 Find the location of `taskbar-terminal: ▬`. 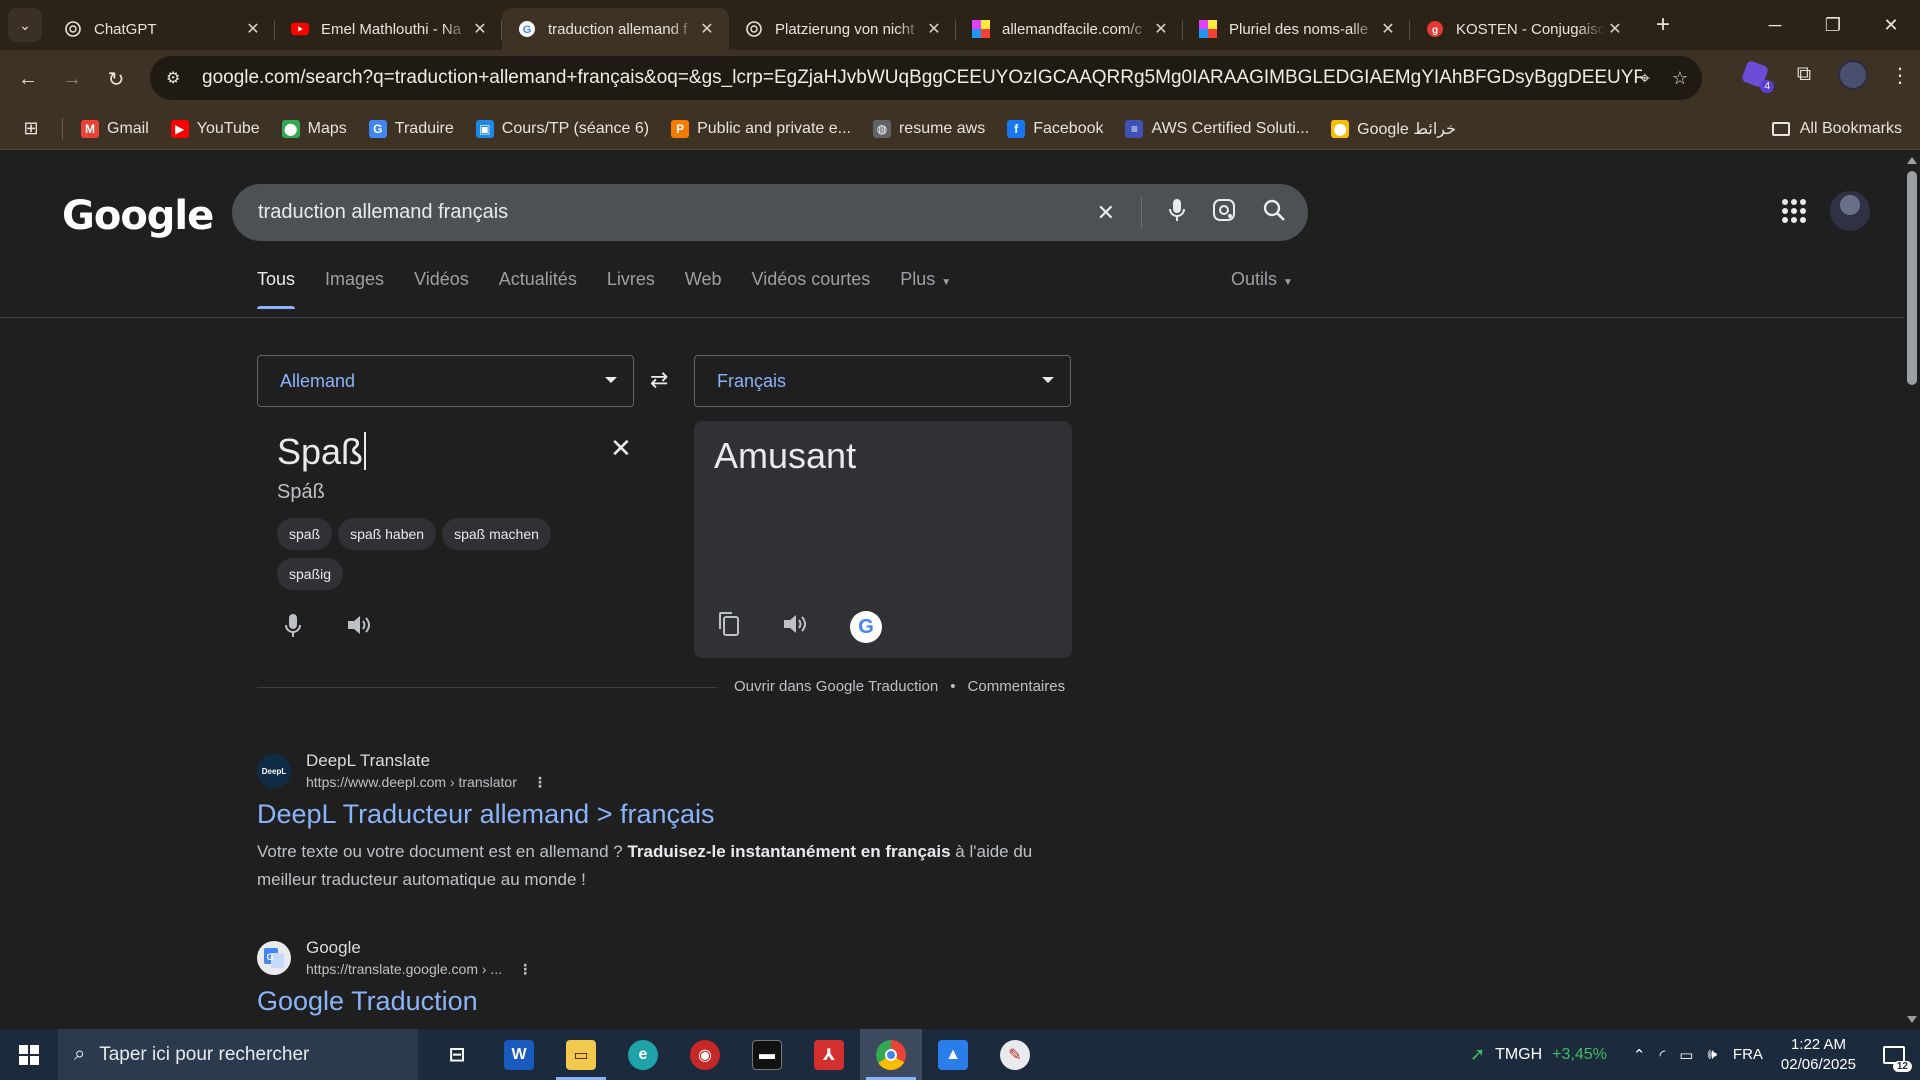

taskbar-terminal: ▬ is located at coordinates (767, 1054).